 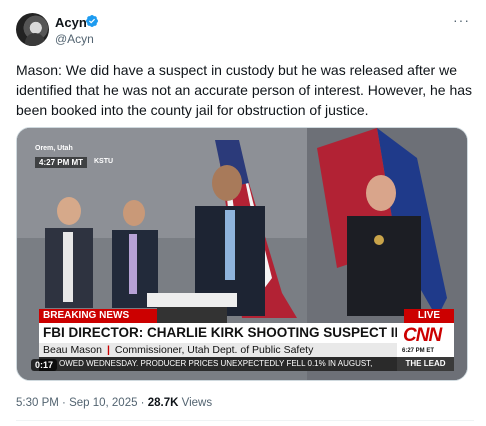 What do you see at coordinates (54, 148) in the screenshot?
I see `video-location: Orem, Utah` at bounding box center [54, 148].